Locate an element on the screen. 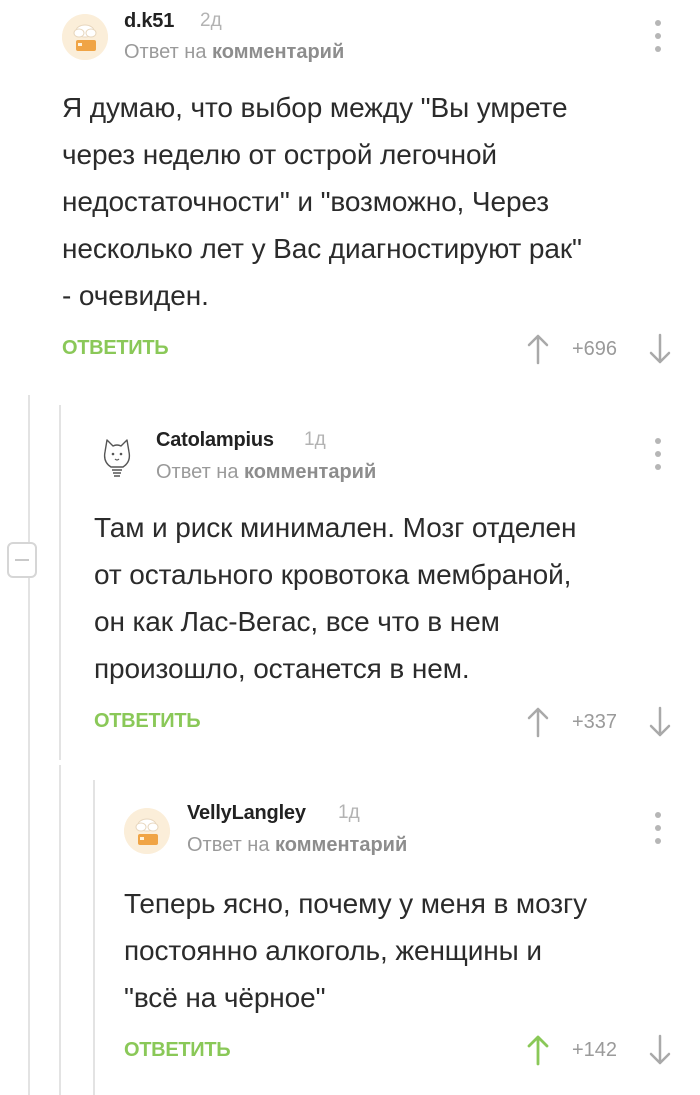 This screenshot has width=700, height=1095. more-menu-icon is located at coordinates (658, 828).